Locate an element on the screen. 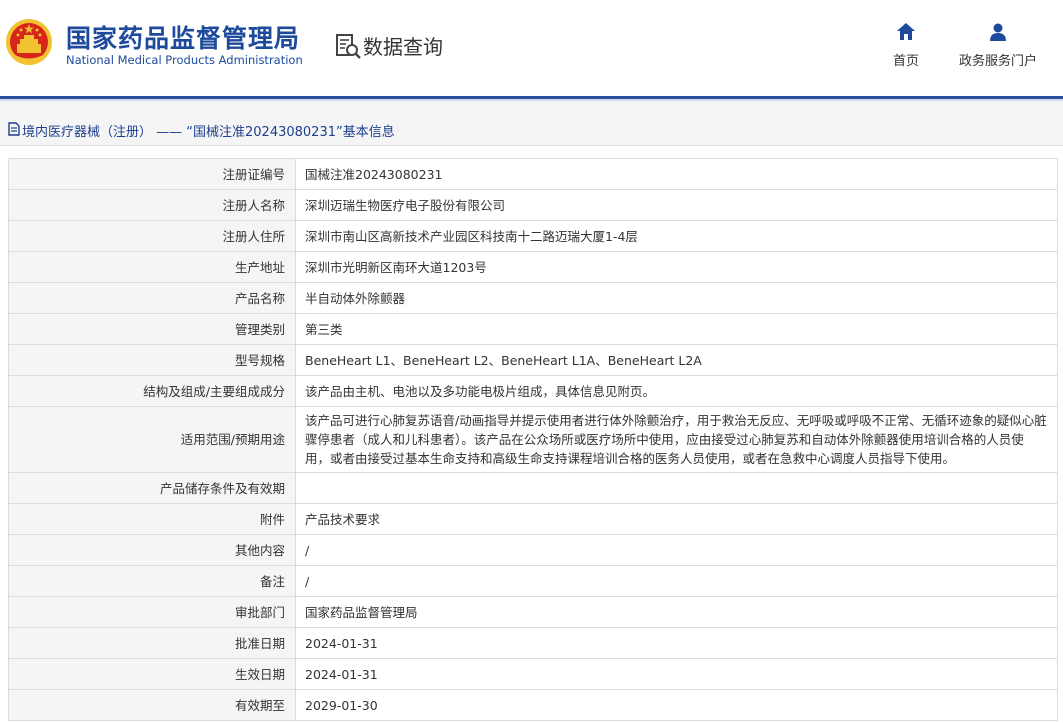  field-label: 有效期至 is located at coordinates (152, 705).